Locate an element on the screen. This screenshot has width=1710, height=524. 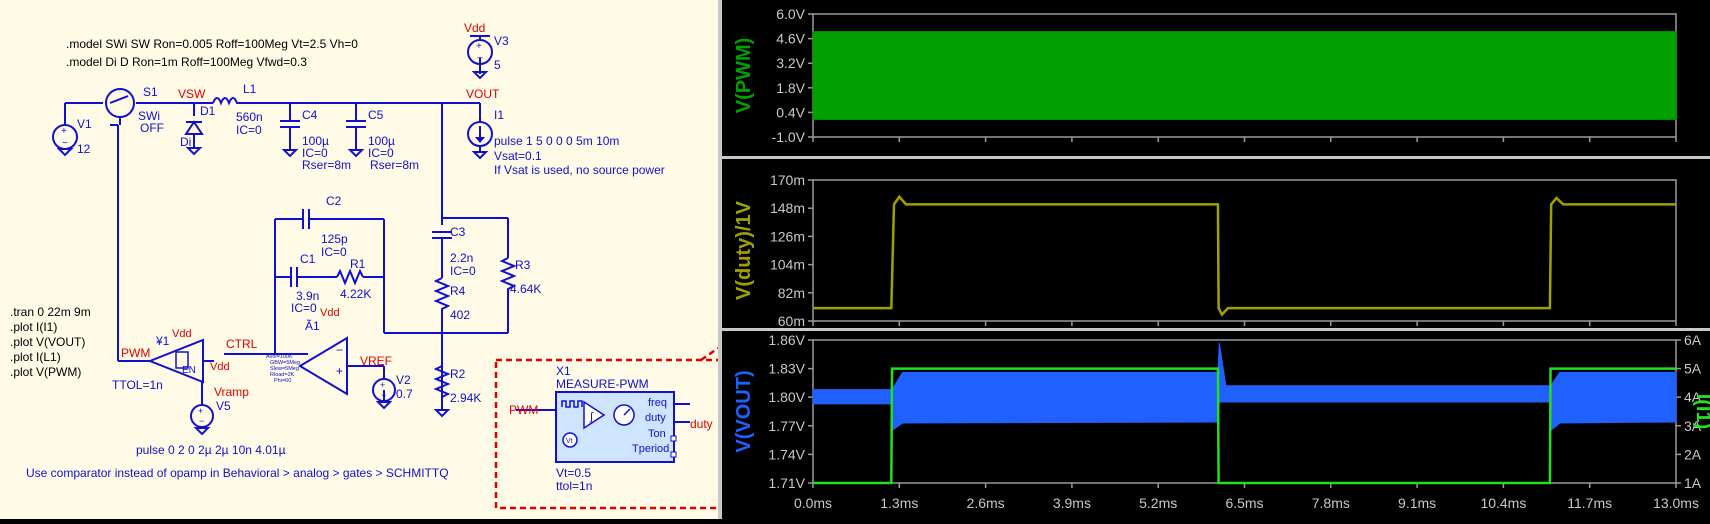
x-tick-label: 11.7ms is located at coordinates (1589, 503).